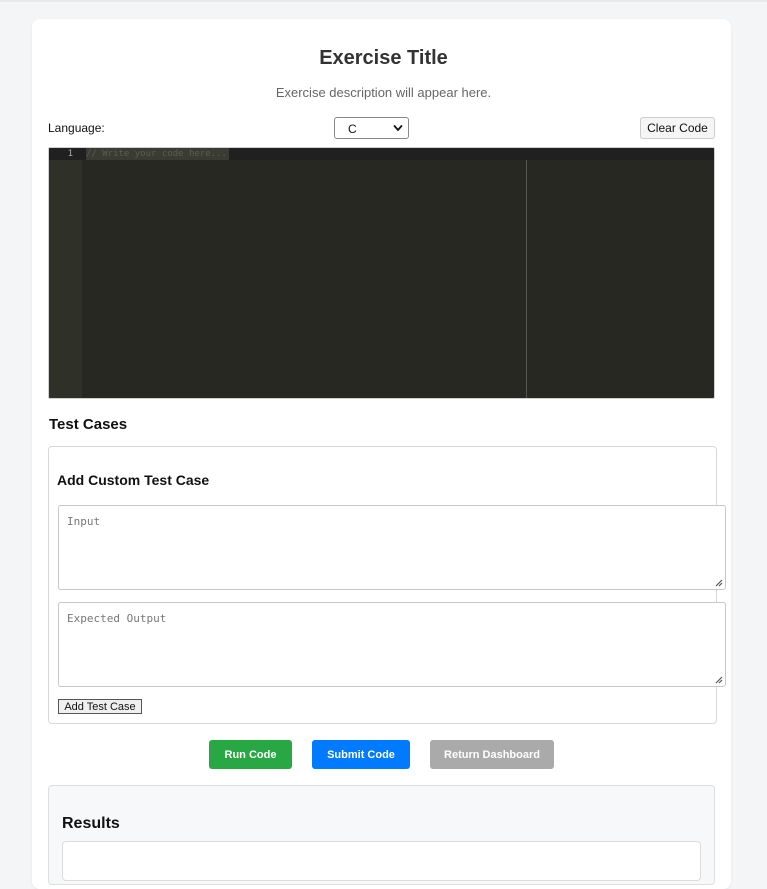 This screenshot has height=889, width=767. I want to click on results-heading: Results, so click(91, 823).